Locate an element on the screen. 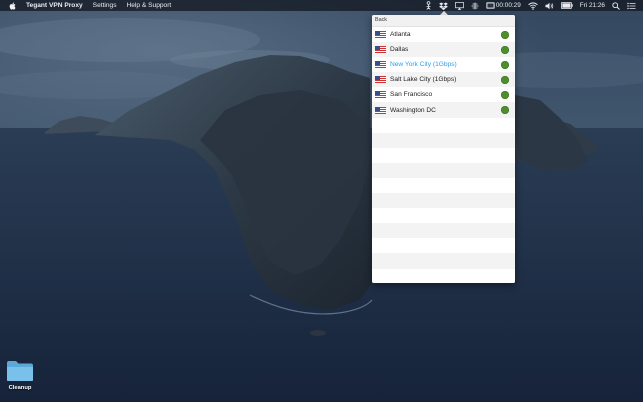  airplay-icon is located at coordinates (459, 5).